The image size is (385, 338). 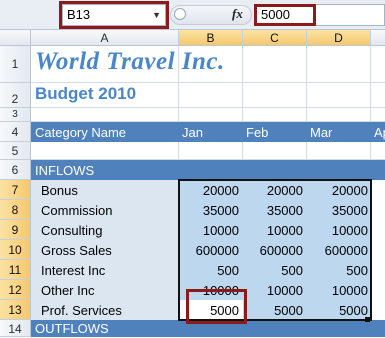 I want to click on expand-icon, so click(x=180, y=14).